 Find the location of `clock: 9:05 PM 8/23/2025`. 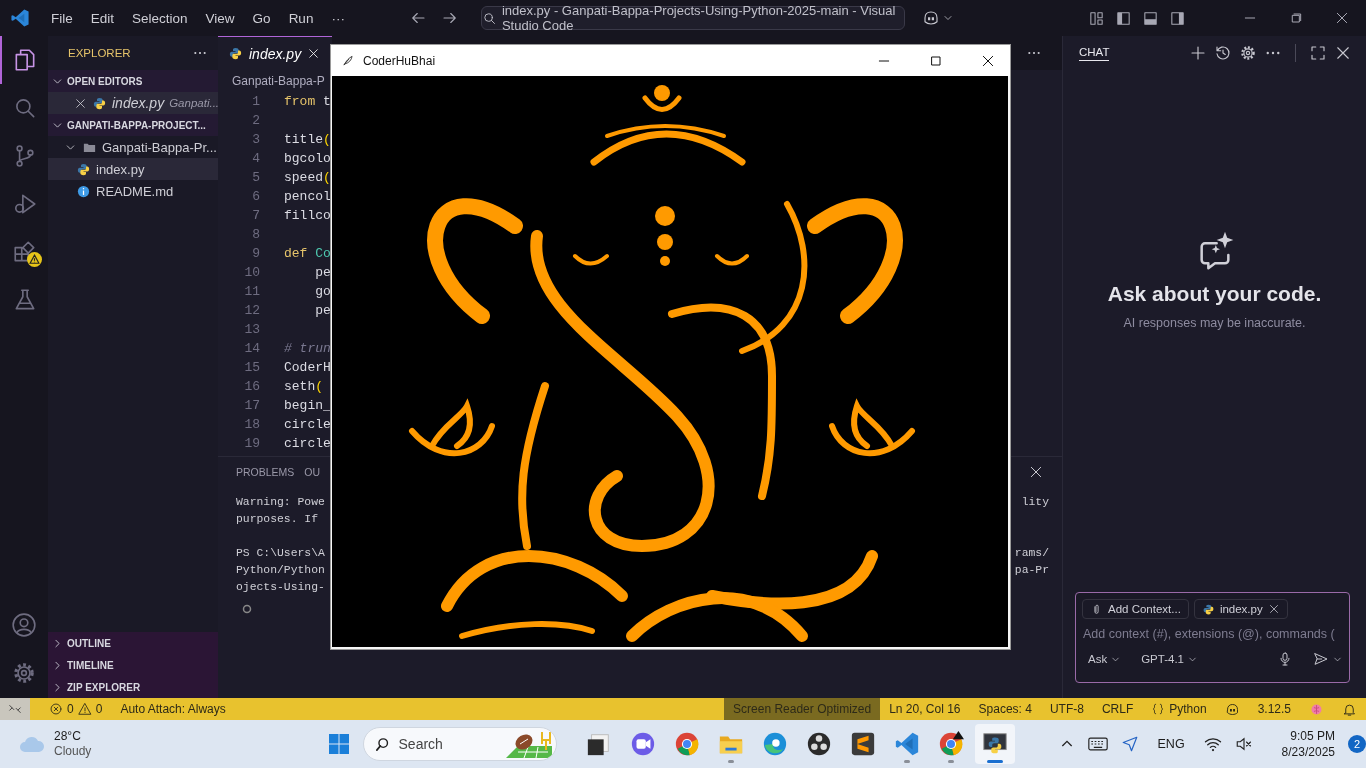

clock: 9:05 PM 8/23/2025 is located at coordinates (1308, 744).